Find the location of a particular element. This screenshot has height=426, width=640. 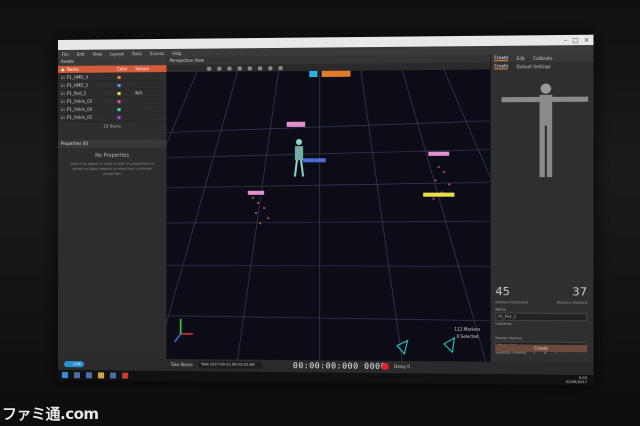

search-icon is located at coordinates (76, 375).